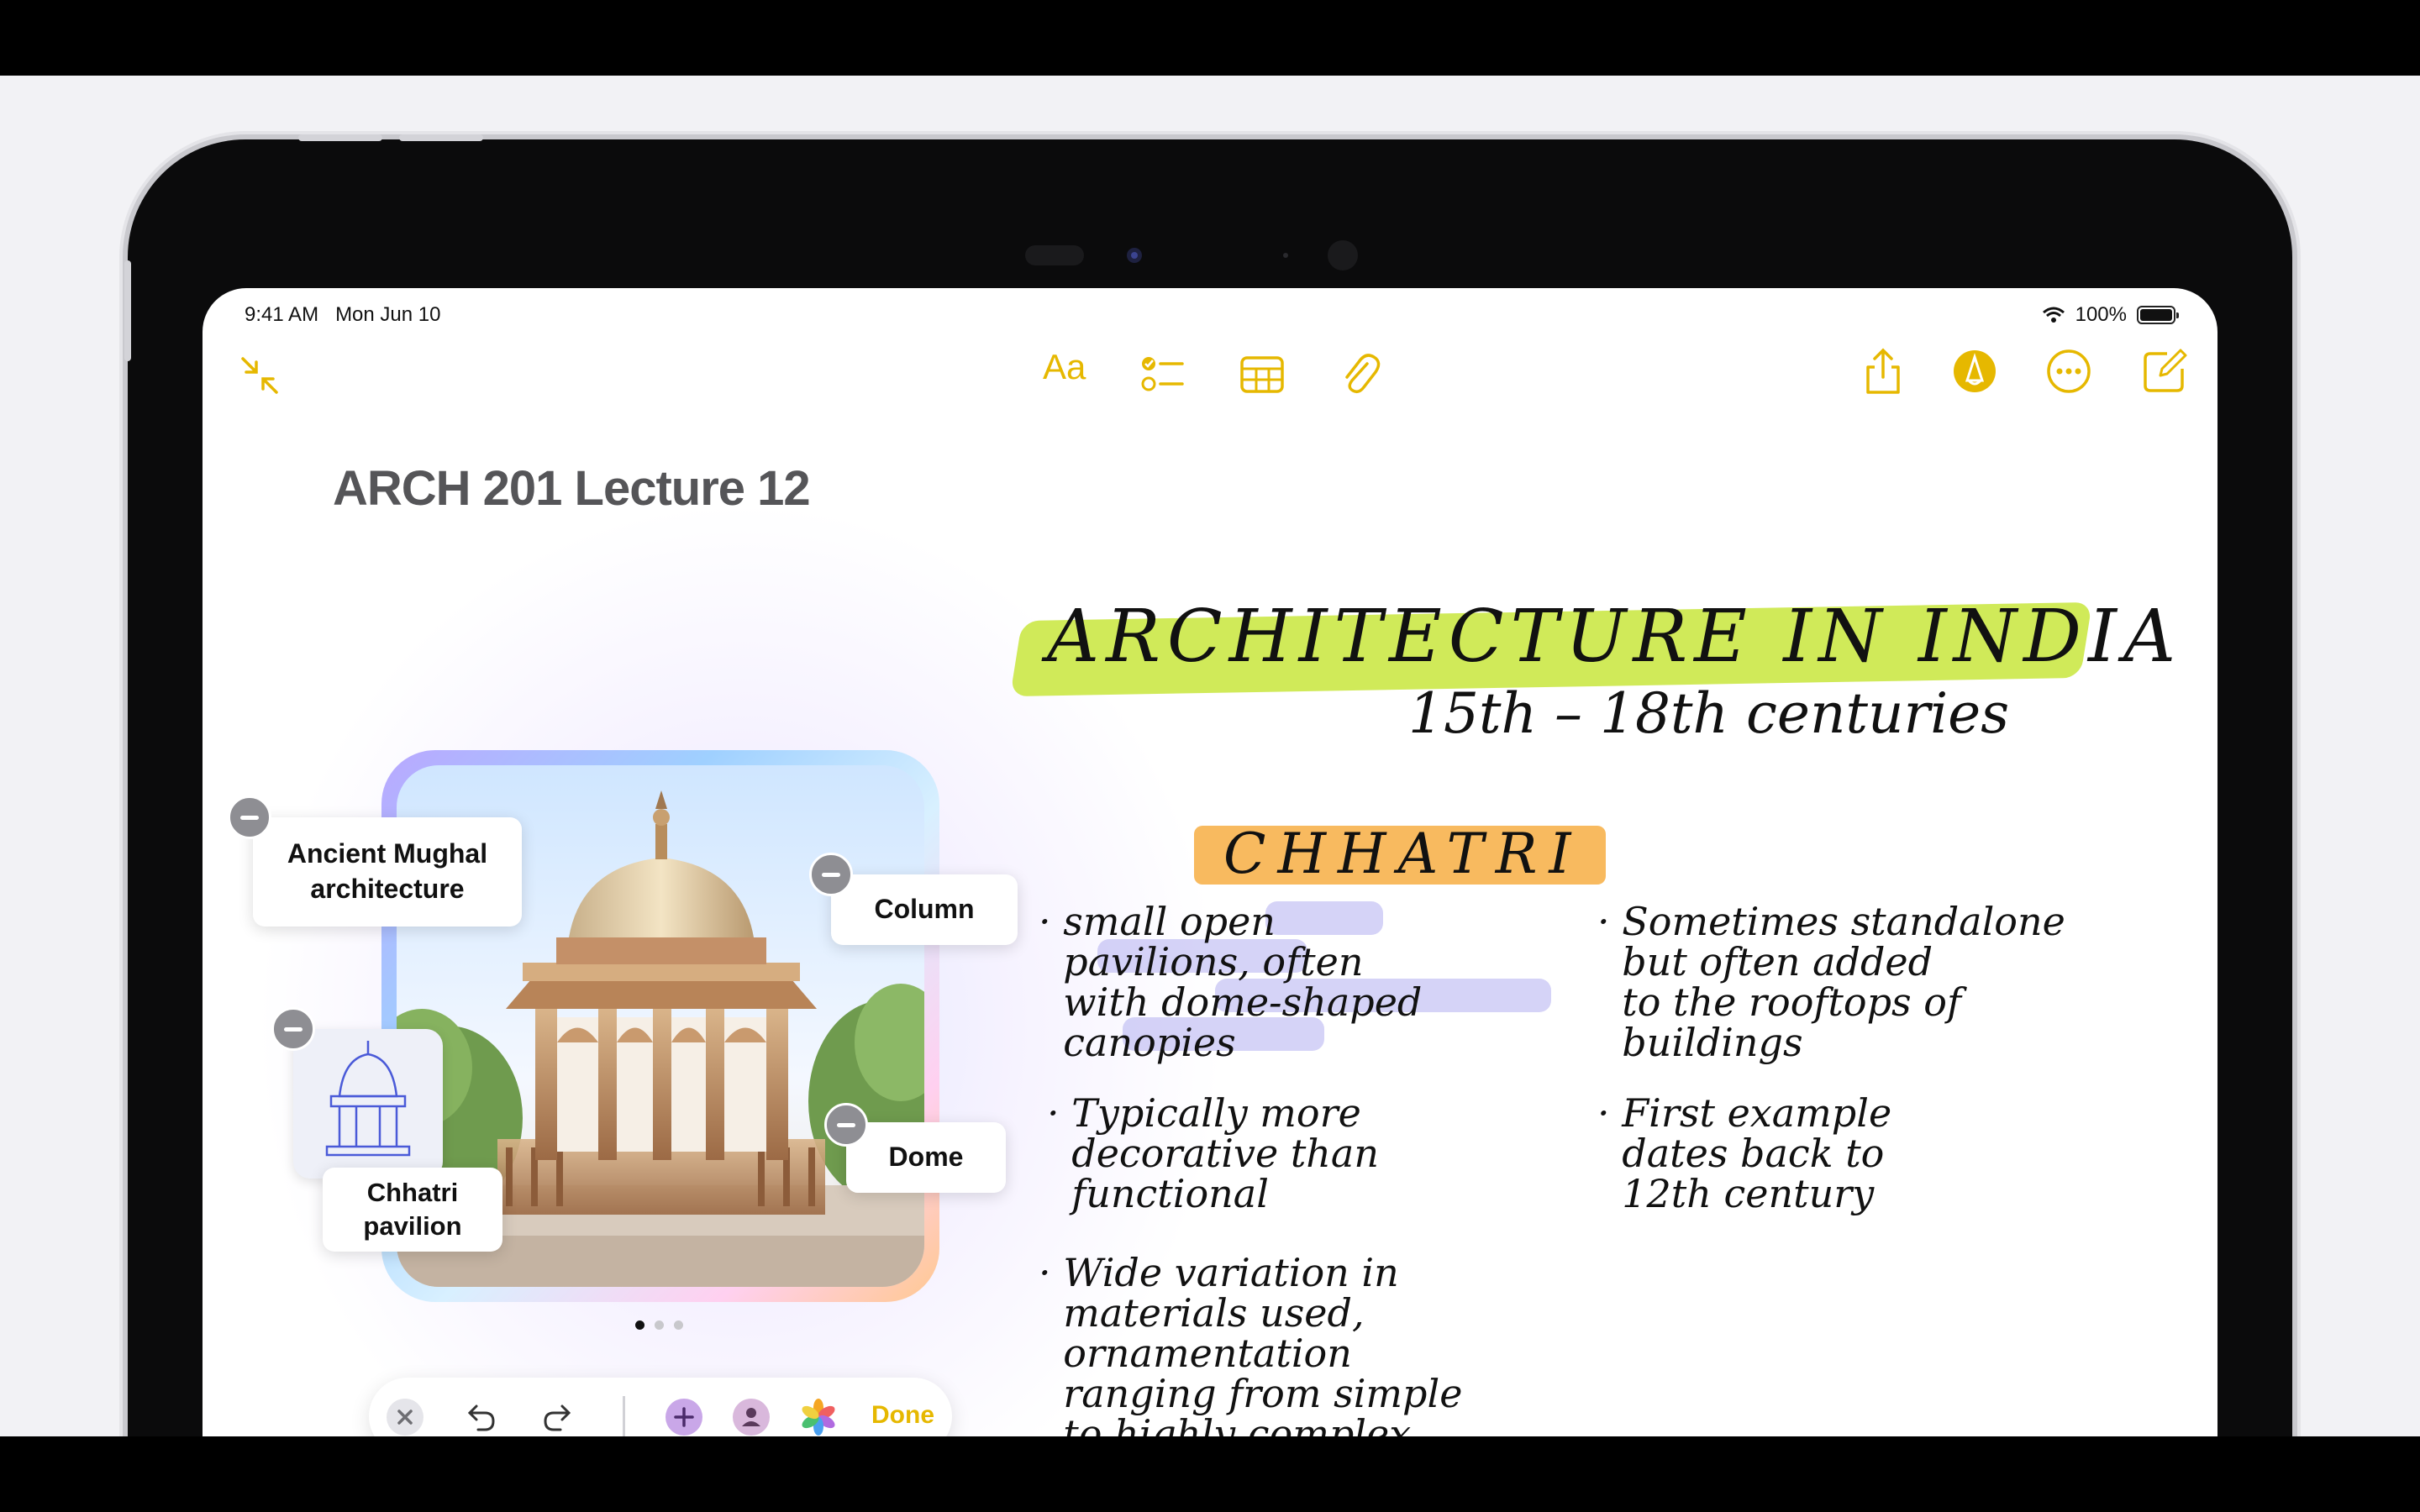  I want to click on remove-dome-button, so click(846, 1125).